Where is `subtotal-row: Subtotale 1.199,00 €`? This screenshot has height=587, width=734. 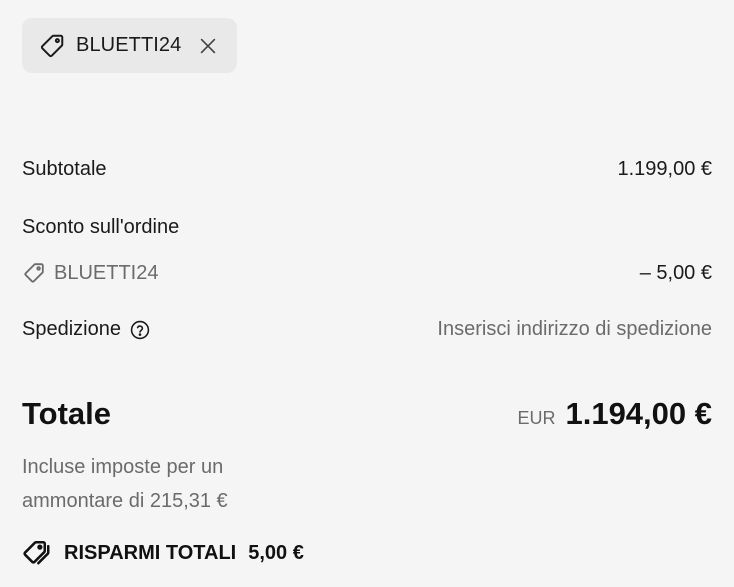 subtotal-row: Subtotale 1.199,00 € is located at coordinates (367, 169).